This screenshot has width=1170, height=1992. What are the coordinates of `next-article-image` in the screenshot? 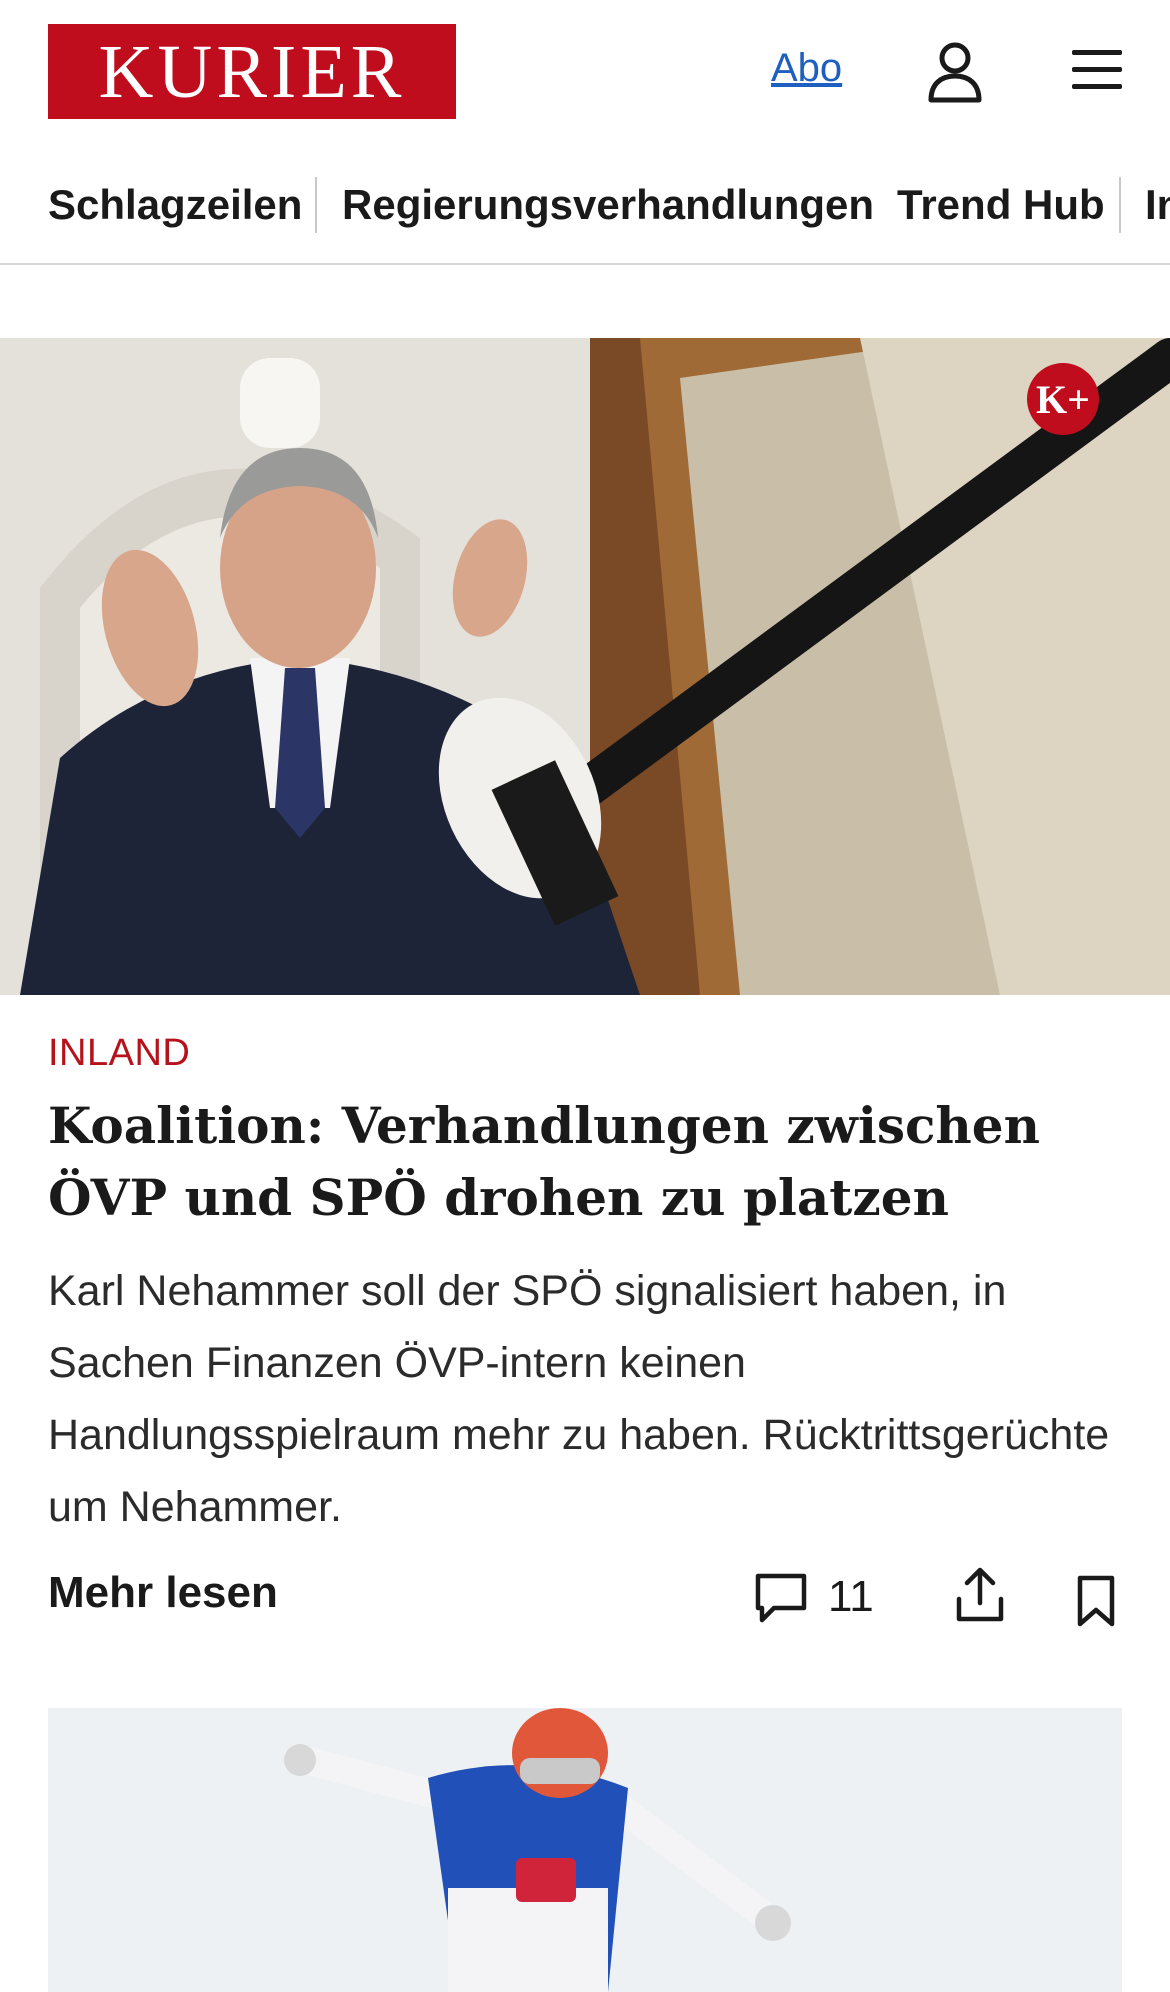 It's located at (585, 1850).